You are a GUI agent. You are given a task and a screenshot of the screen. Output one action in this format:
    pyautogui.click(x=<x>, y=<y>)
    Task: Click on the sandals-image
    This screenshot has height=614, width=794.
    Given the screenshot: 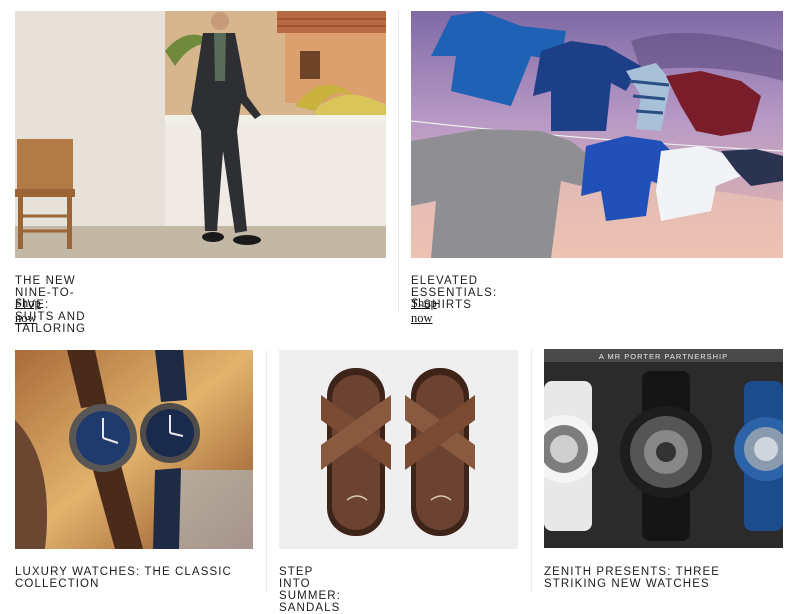 What is the action you would take?
    pyautogui.click(x=398, y=449)
    